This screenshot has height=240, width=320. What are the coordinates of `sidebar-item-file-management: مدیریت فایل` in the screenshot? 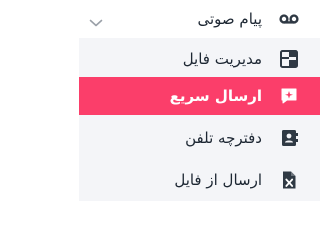 It's located at (199, 59).